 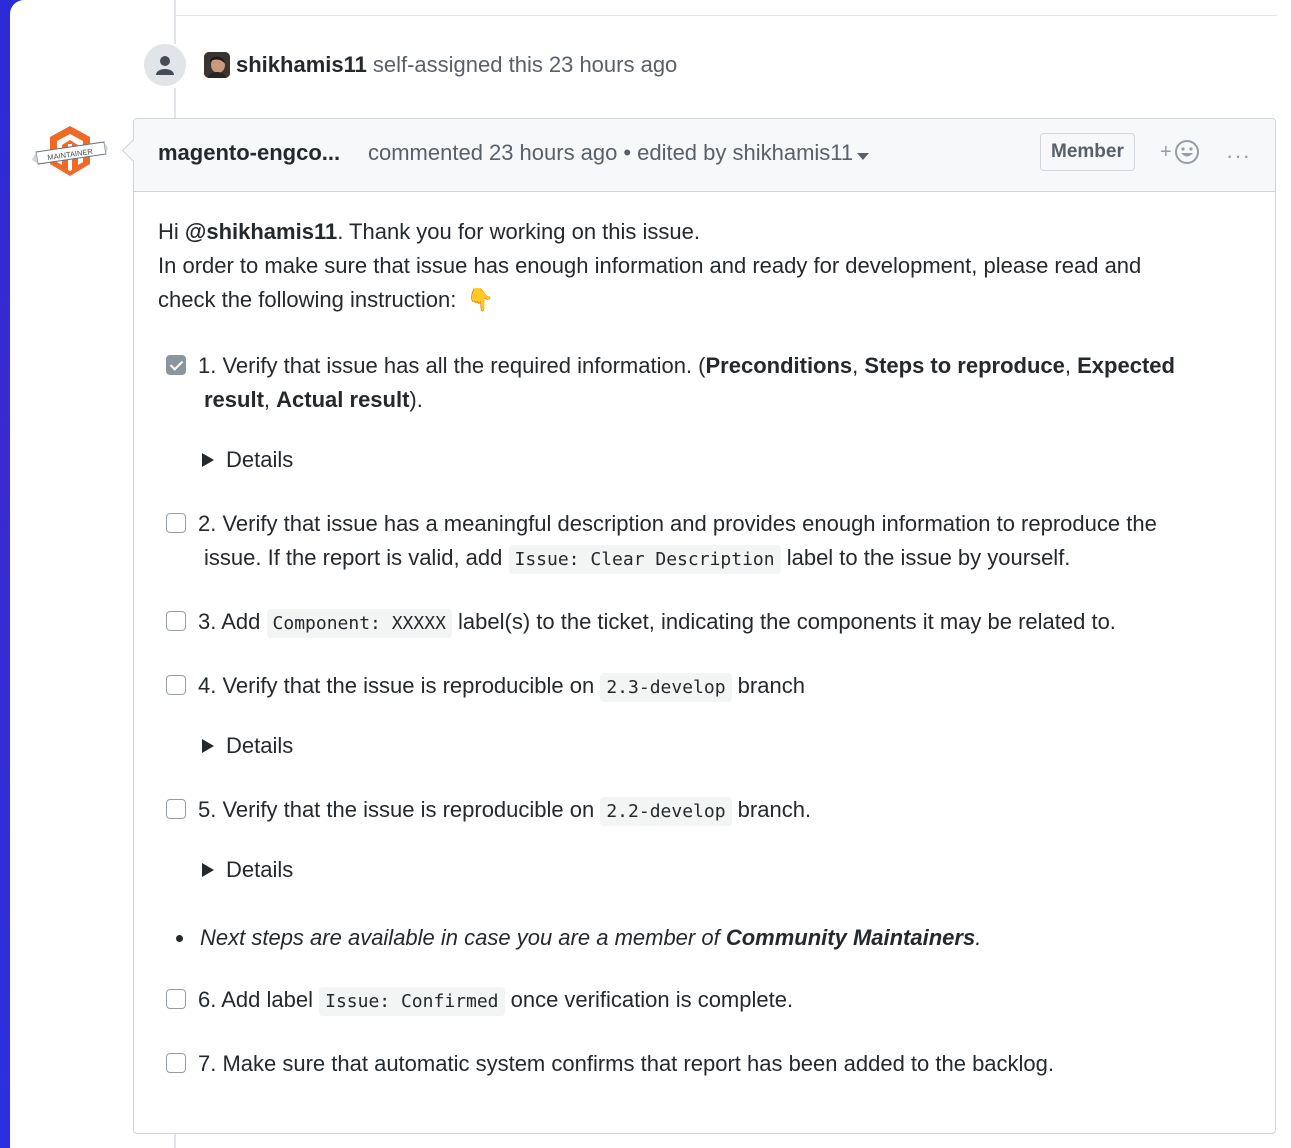 I want to click on task-6-post: once verification is complete., so click(x=649, y=999).